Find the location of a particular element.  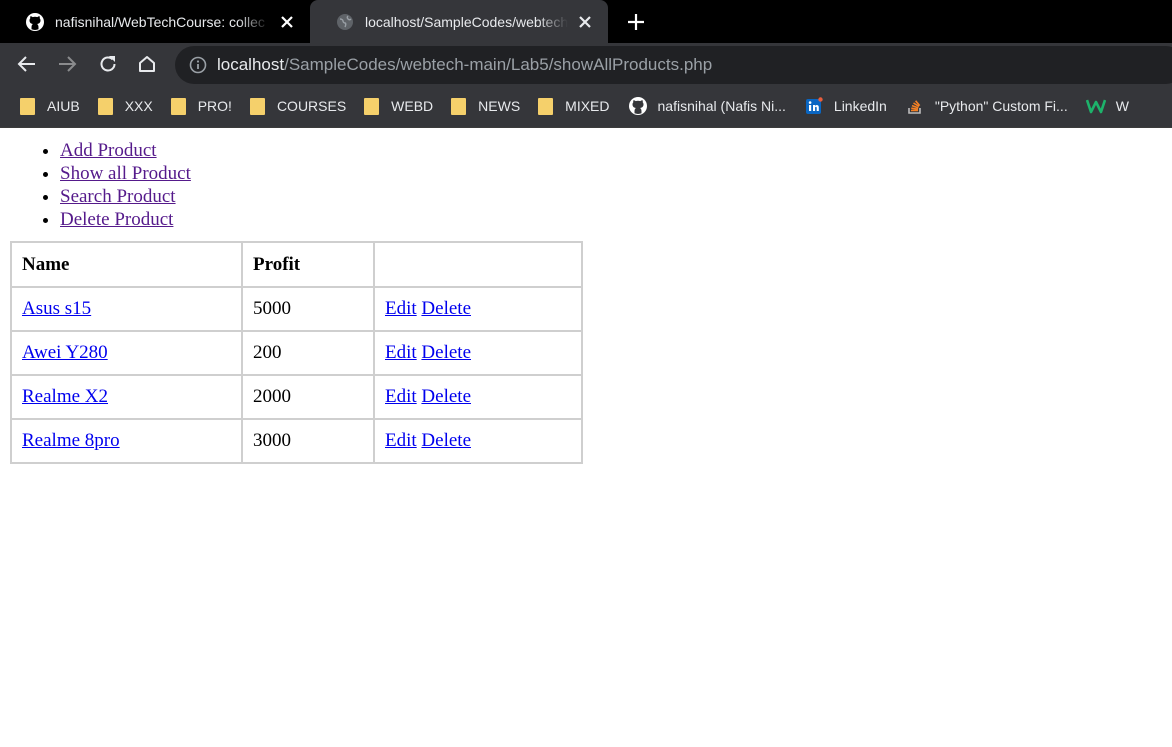

cell-profit: 5000 is located at coordinates (308, 309).